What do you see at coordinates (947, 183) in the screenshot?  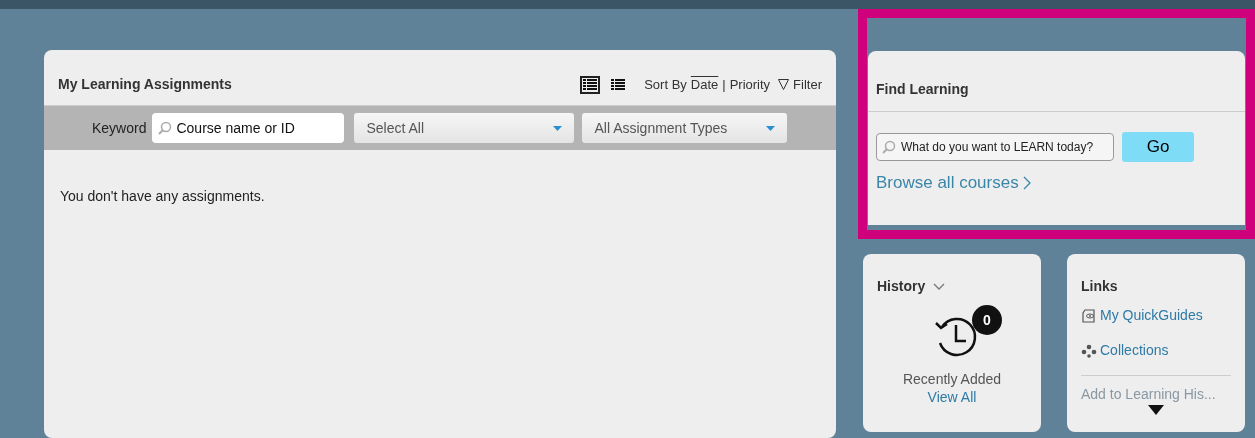 I see `browse-link: Browse all courses` at bounding box center [947, 183].